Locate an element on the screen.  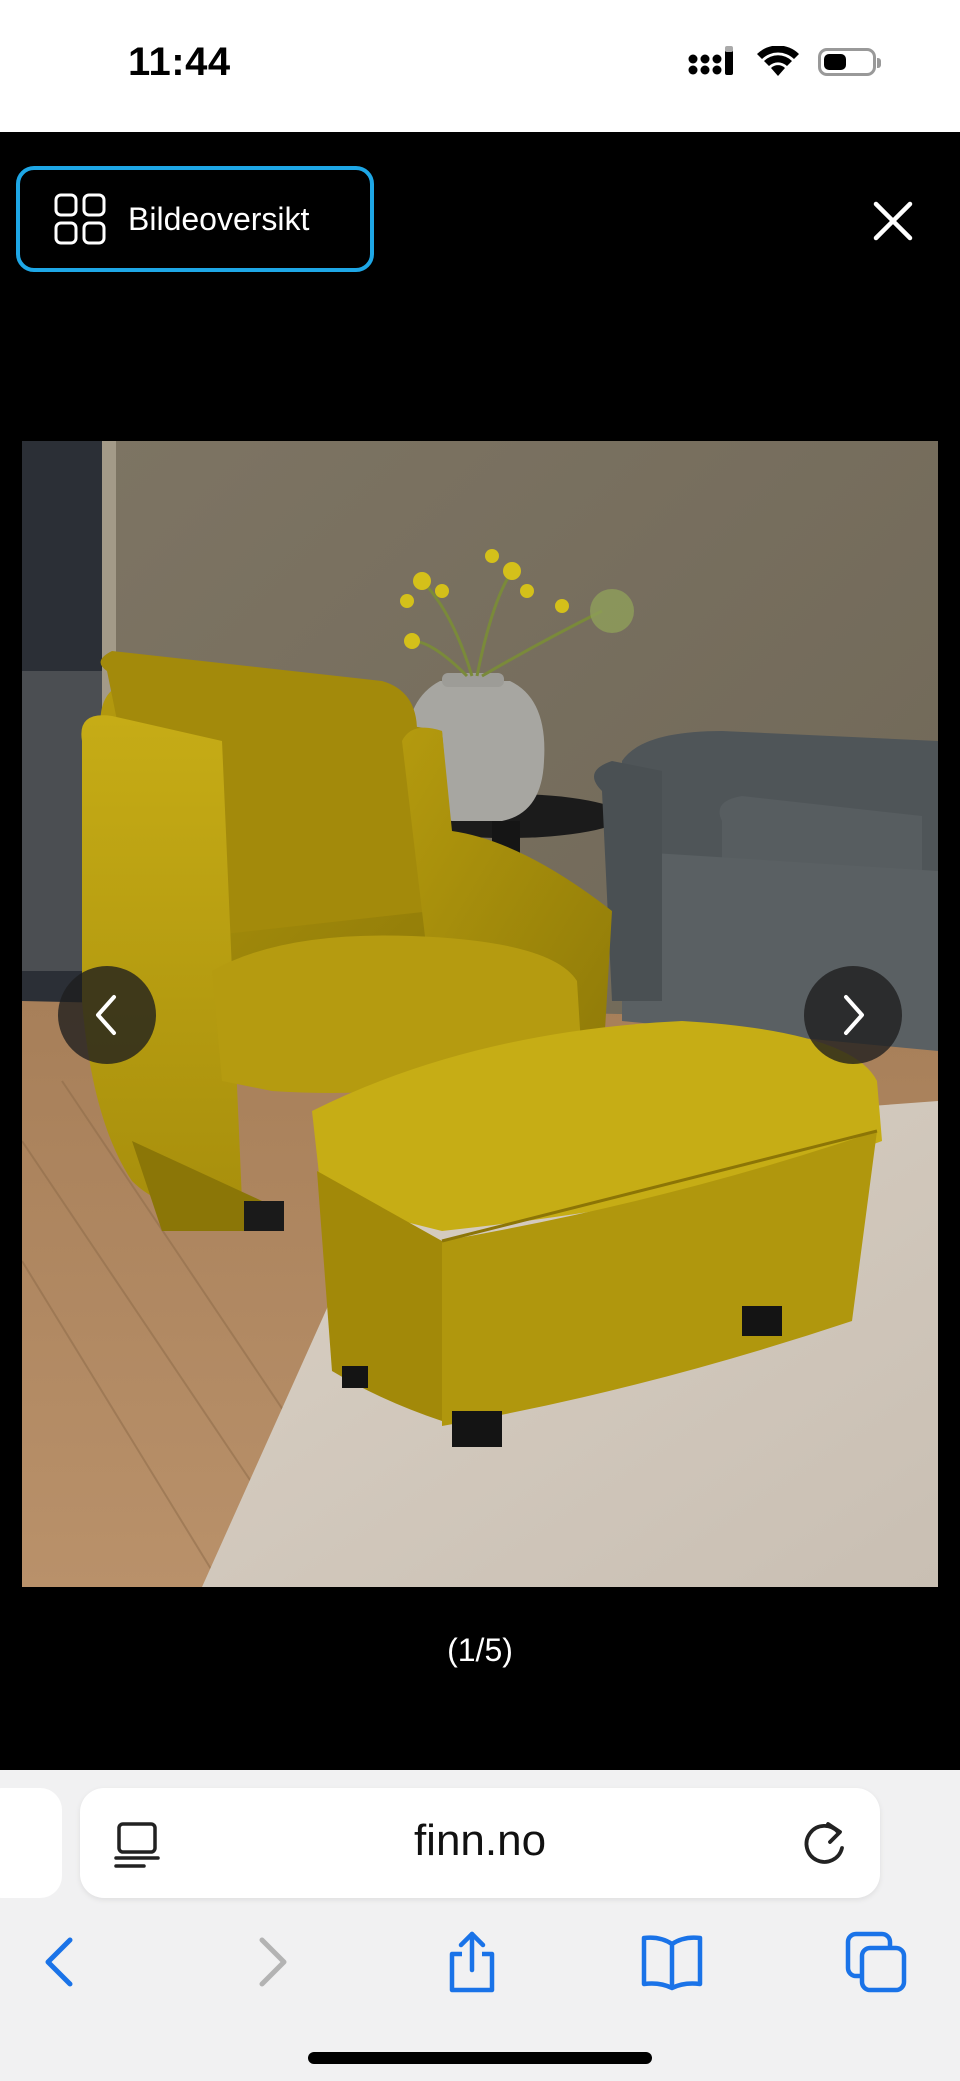
status-bar: 11:44 is located at coordinates (480, 66).